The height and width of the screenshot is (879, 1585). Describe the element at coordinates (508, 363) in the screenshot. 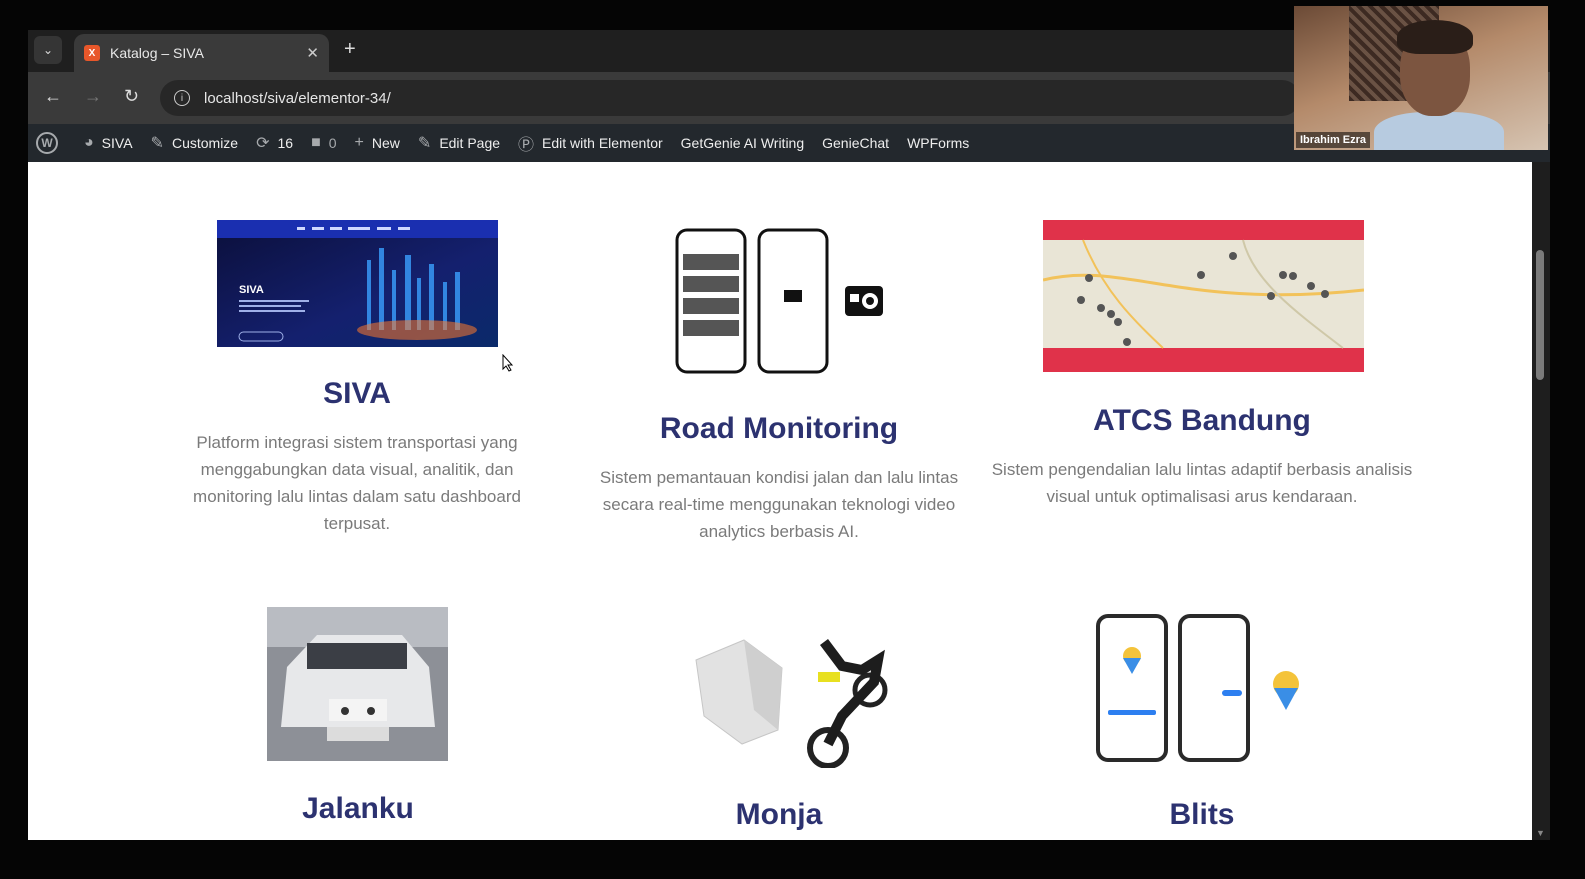

I see `mouse-cursor-icon` at that location.